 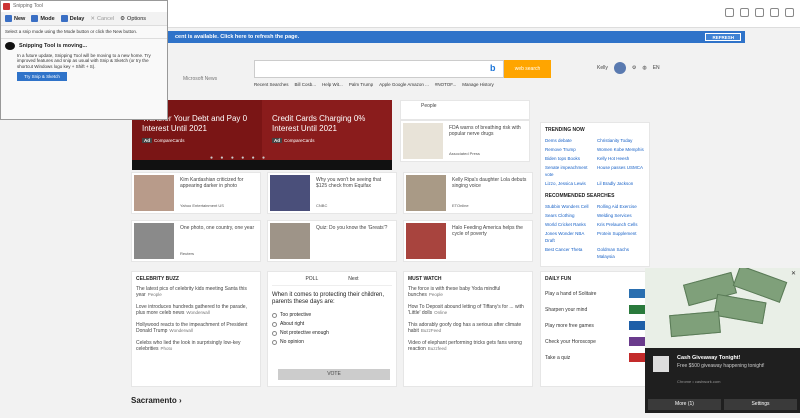 What do you see at coordinates (102, 19) in the screenshot?
I see `cancel-button: ✕ Cancel` at bounding box center [102, 19].